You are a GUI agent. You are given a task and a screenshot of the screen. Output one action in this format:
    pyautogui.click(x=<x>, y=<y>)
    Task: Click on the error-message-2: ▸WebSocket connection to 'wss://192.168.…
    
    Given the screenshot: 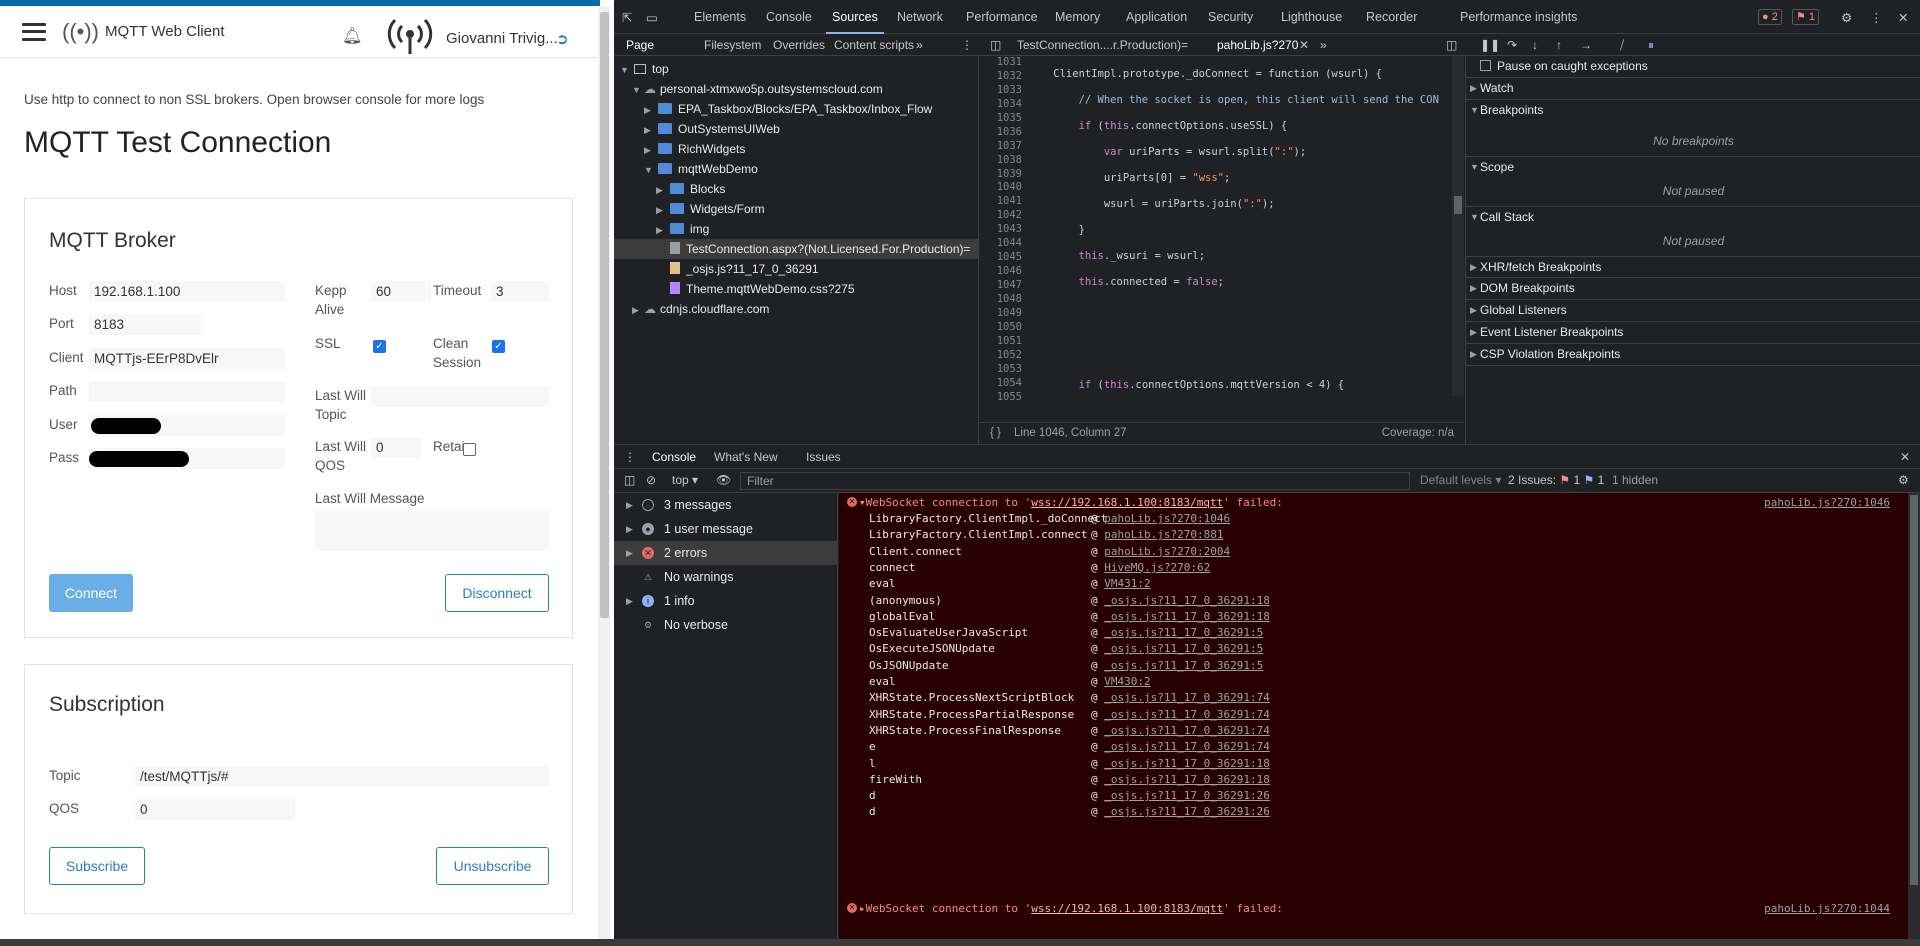 What is the action you would take?
    pyautogui.click(x=1071, y=909)
    